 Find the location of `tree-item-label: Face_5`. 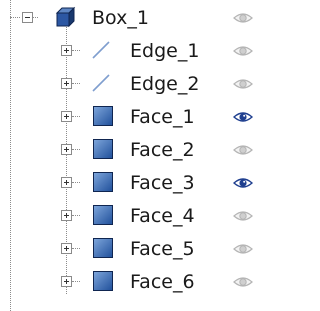

tree-item-label: Face_5 is located at coordinates (162, 249).